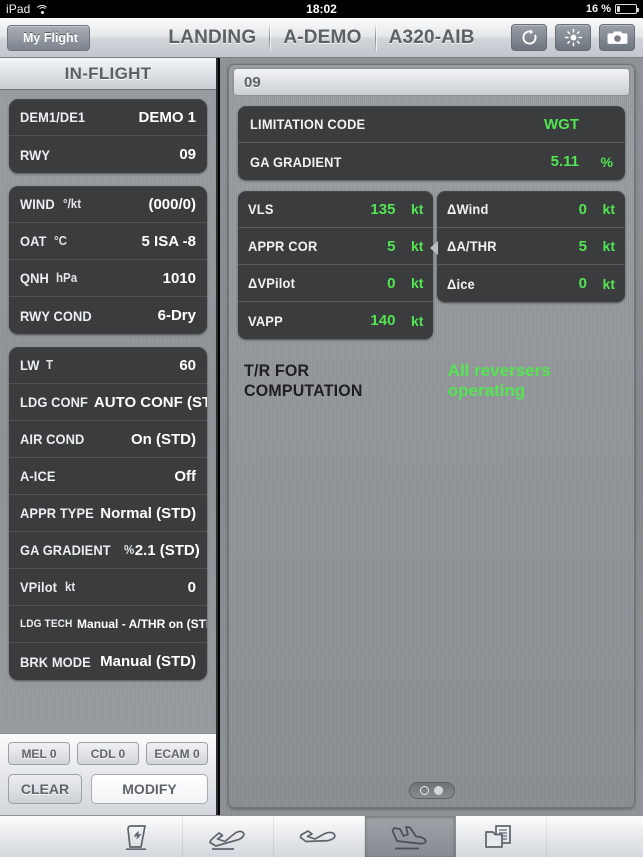 This screenshot has width=643, height=857. What do you see at coordinates (67, 278) in the screenshot?
I see `row-unit: hPa` at bounding box center [67, 278].